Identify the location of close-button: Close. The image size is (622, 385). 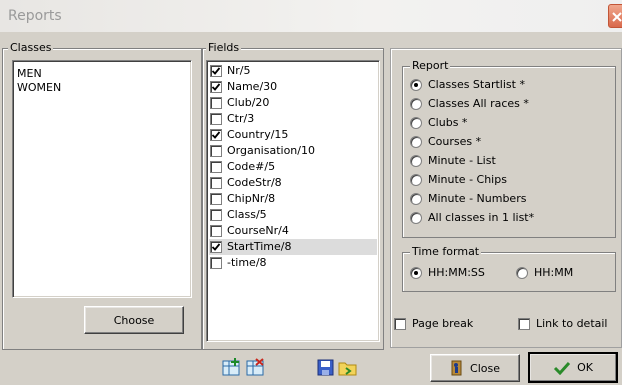
(475, 368).